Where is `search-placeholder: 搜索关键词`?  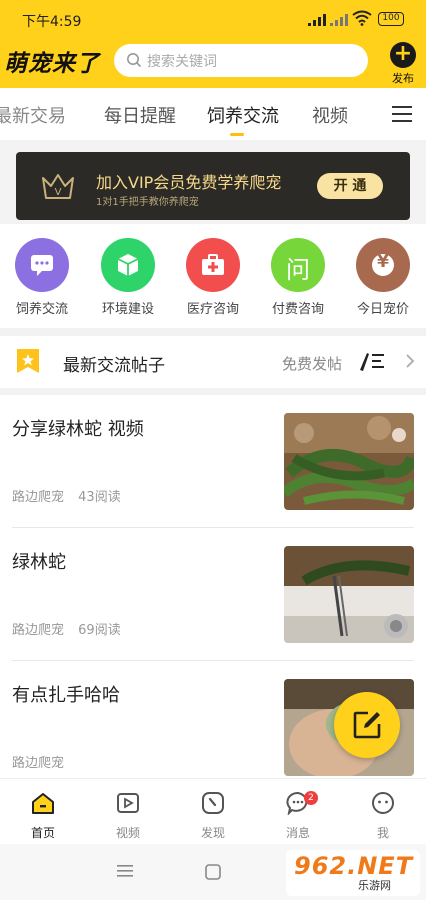
search-placeholder: 搜索关键词 is located at coordinates (182, 62).